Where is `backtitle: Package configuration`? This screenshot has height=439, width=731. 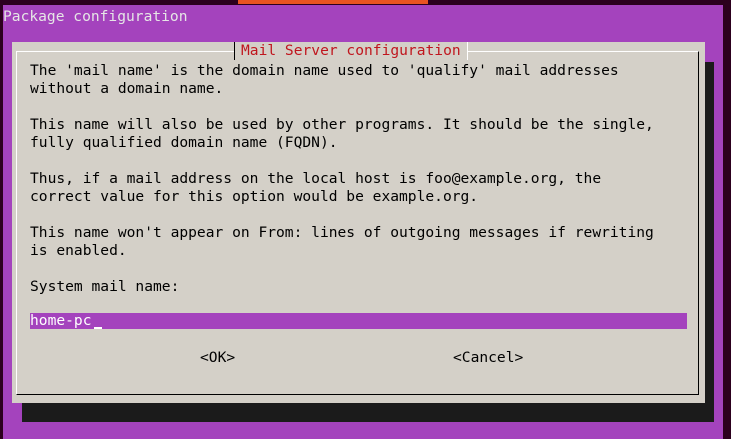
backtitle: Package configuration is located at coordinates (95, 16).